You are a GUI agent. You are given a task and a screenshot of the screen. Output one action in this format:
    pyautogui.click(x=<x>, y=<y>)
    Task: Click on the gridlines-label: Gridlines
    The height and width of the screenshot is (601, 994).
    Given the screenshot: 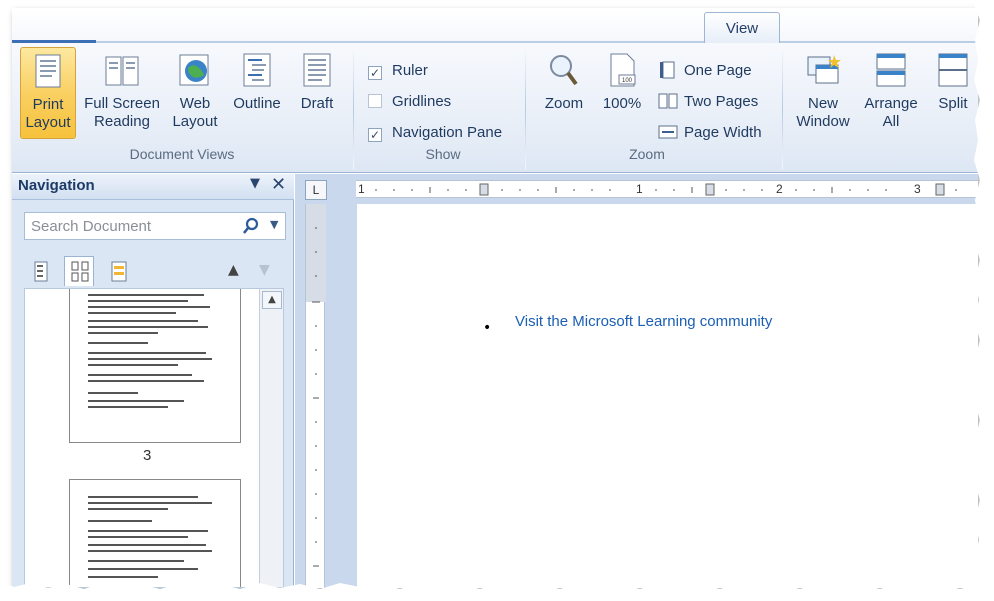 What is the action you would take?
    pyautogui.click(x=422, y=101)
    